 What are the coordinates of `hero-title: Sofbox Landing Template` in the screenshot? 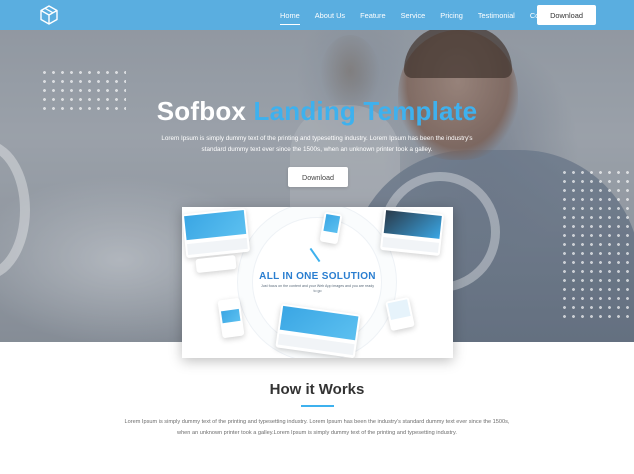 It's located at (317, 111).